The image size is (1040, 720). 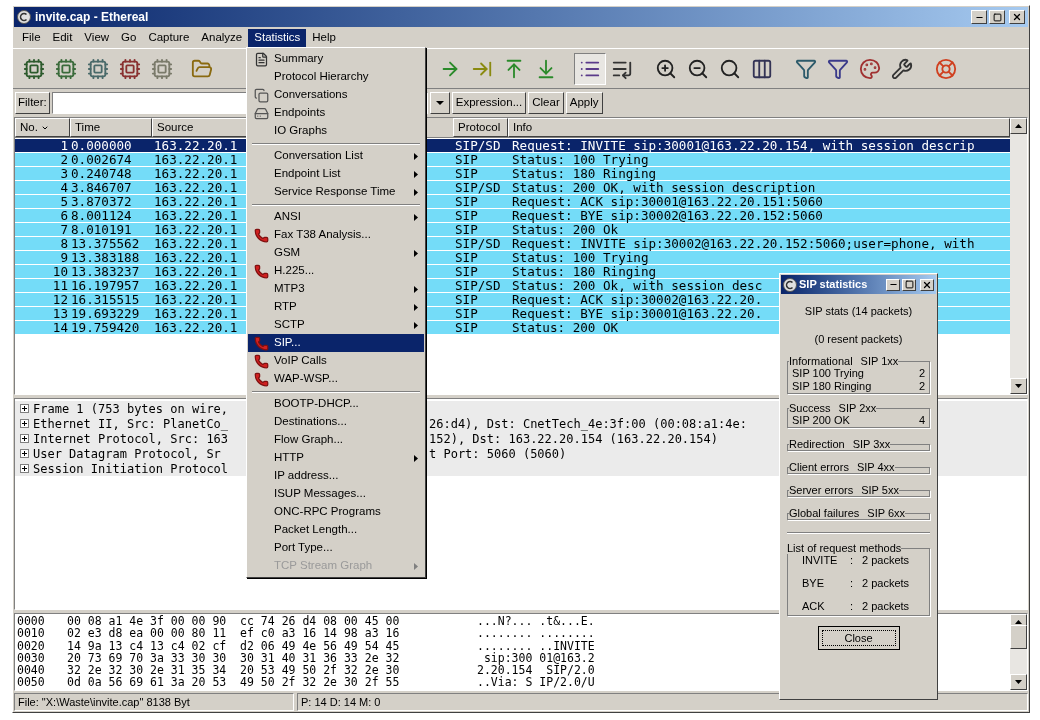 What do you see at coordinates (743, 243) in the screenshot?
I see `table-cell-text: Request: INVITE sip:30002@163.22.20.152:5060;user=phone, with` at bounding box center [743, 243].